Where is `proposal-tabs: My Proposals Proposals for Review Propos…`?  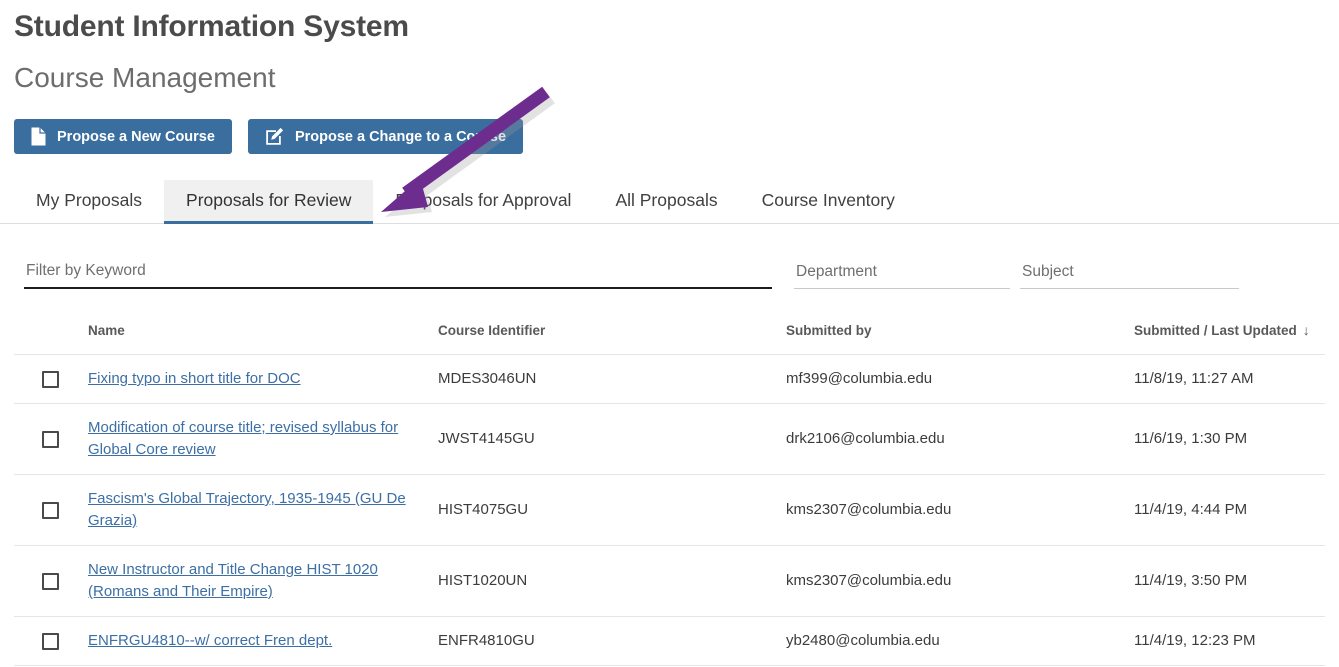 proposal-tabs: My Proposals Proposals for Review Propos… is located at coordinates (669, 202).